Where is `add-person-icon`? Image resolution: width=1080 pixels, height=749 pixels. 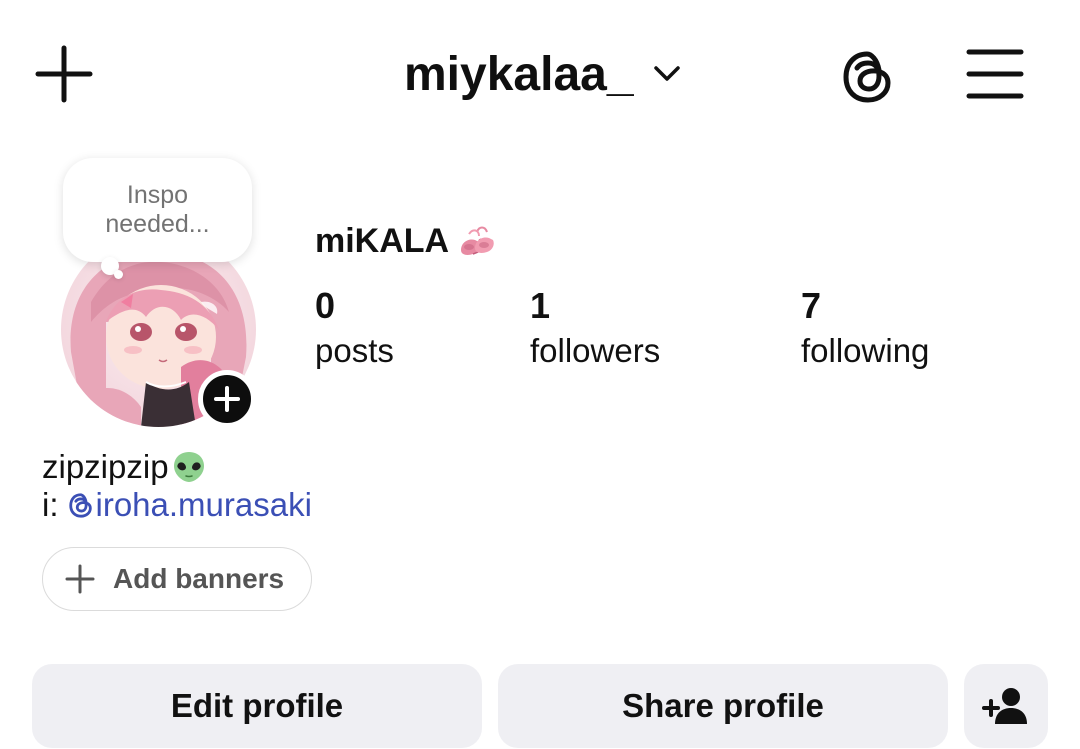 add-person-icon is located at coordinates (1004, 706).